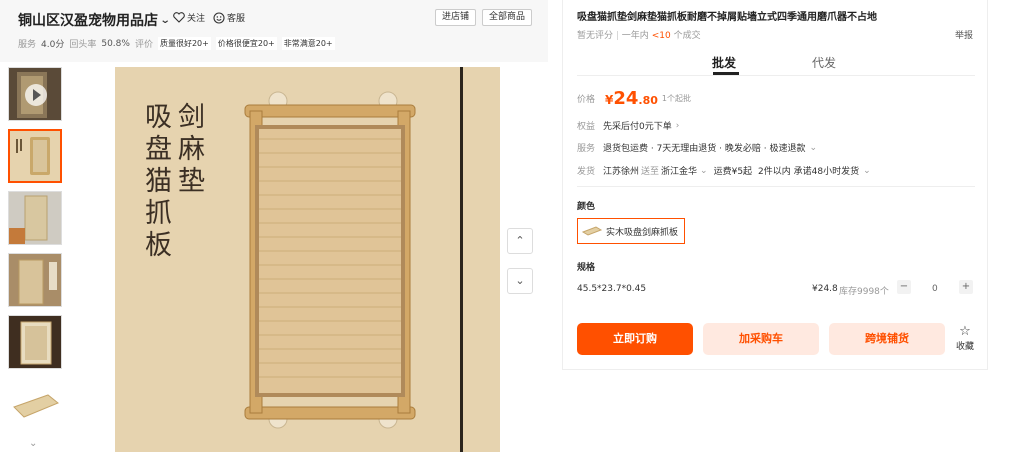 This screenshot has width=1024, height=452. What do you see at coordinates (776, 288) in the screenshot?
I see `spec-row: 45.5*23.7*0.45 ¥24.8 库存9998个 − 0 +` at bounding box center [776, 288].